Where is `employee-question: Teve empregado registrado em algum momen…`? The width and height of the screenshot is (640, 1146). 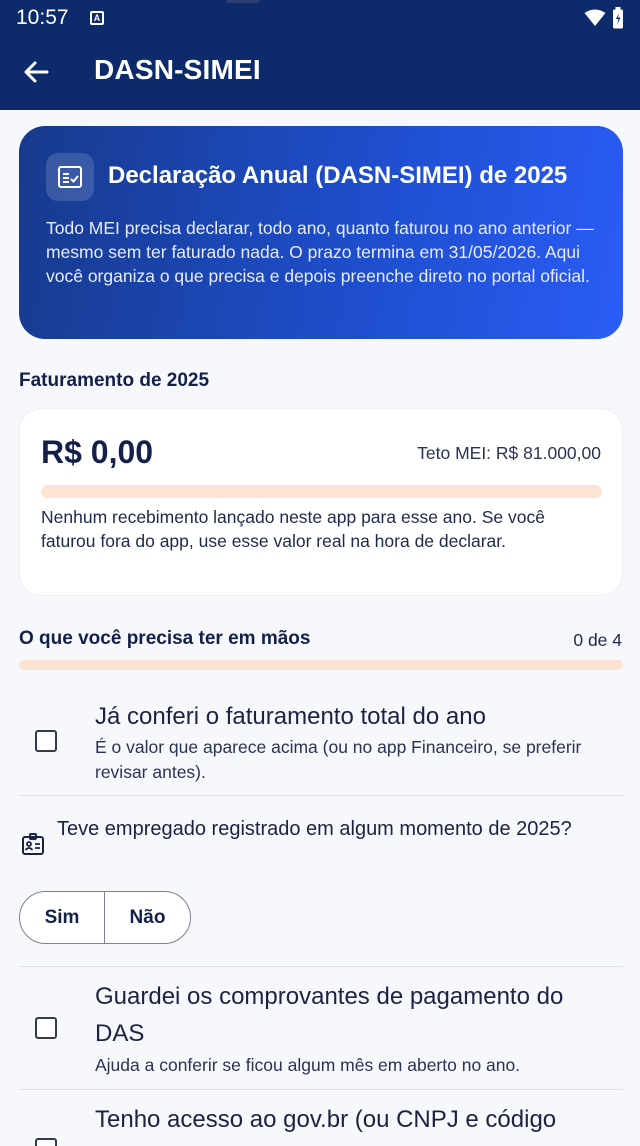 employee-question: Teve empregado registrado em algum momen… is located at coordinates (314, 829).